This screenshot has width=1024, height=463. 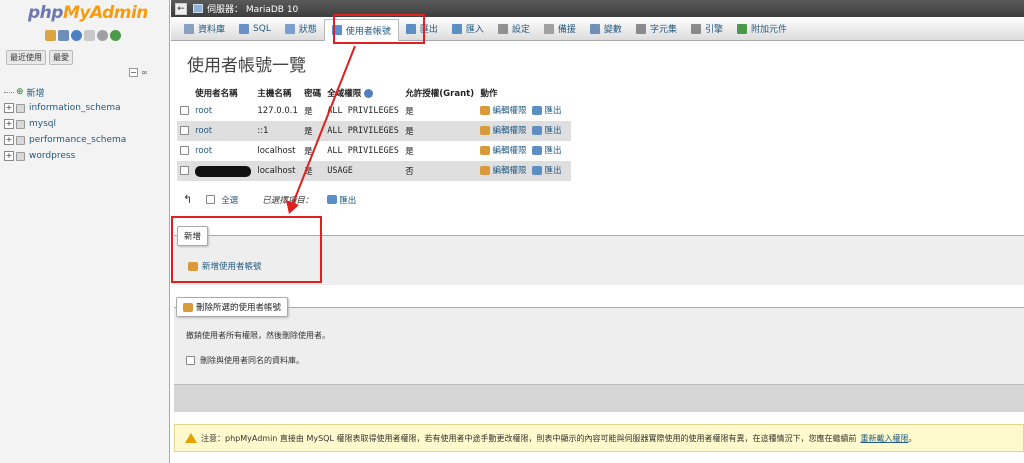 What do you see at coordinates (61, 57) in the screenshot?
I see `nav-tab-favorites: 最愛` at bounding box center [61, 57].